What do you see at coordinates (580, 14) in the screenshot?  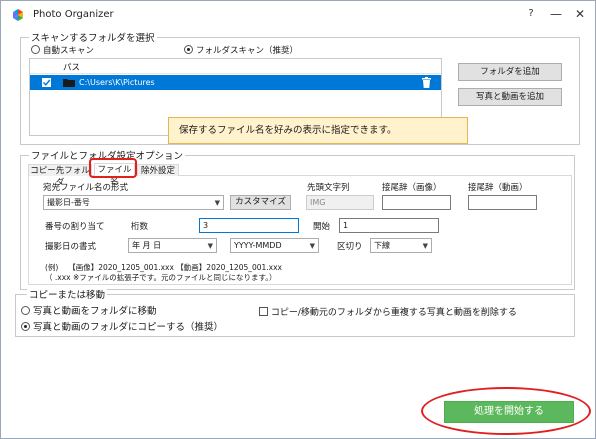 I see `close-button: ✕` at bounding box center [580, 14].